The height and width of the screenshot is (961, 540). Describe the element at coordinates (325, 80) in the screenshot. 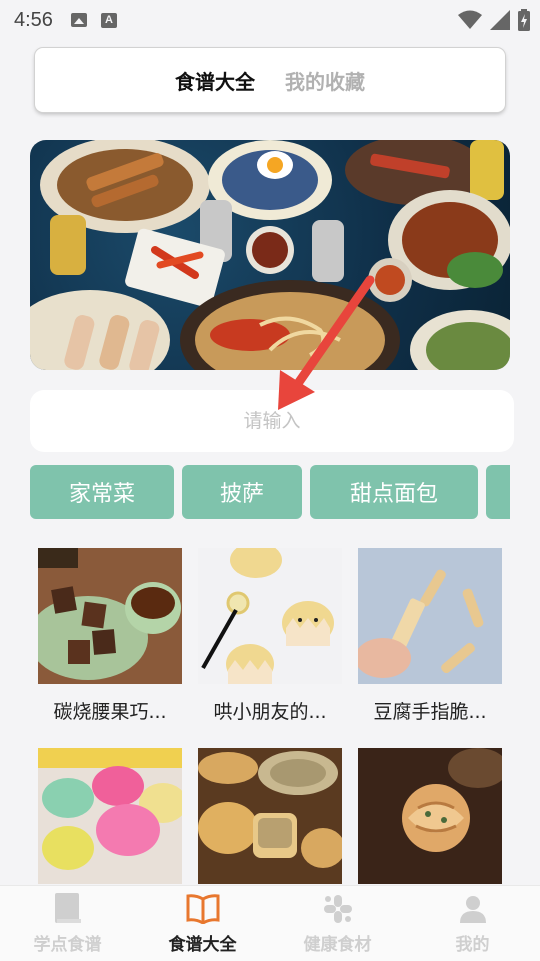

I see `tab-my-favorites: 我的收藏` at that location.